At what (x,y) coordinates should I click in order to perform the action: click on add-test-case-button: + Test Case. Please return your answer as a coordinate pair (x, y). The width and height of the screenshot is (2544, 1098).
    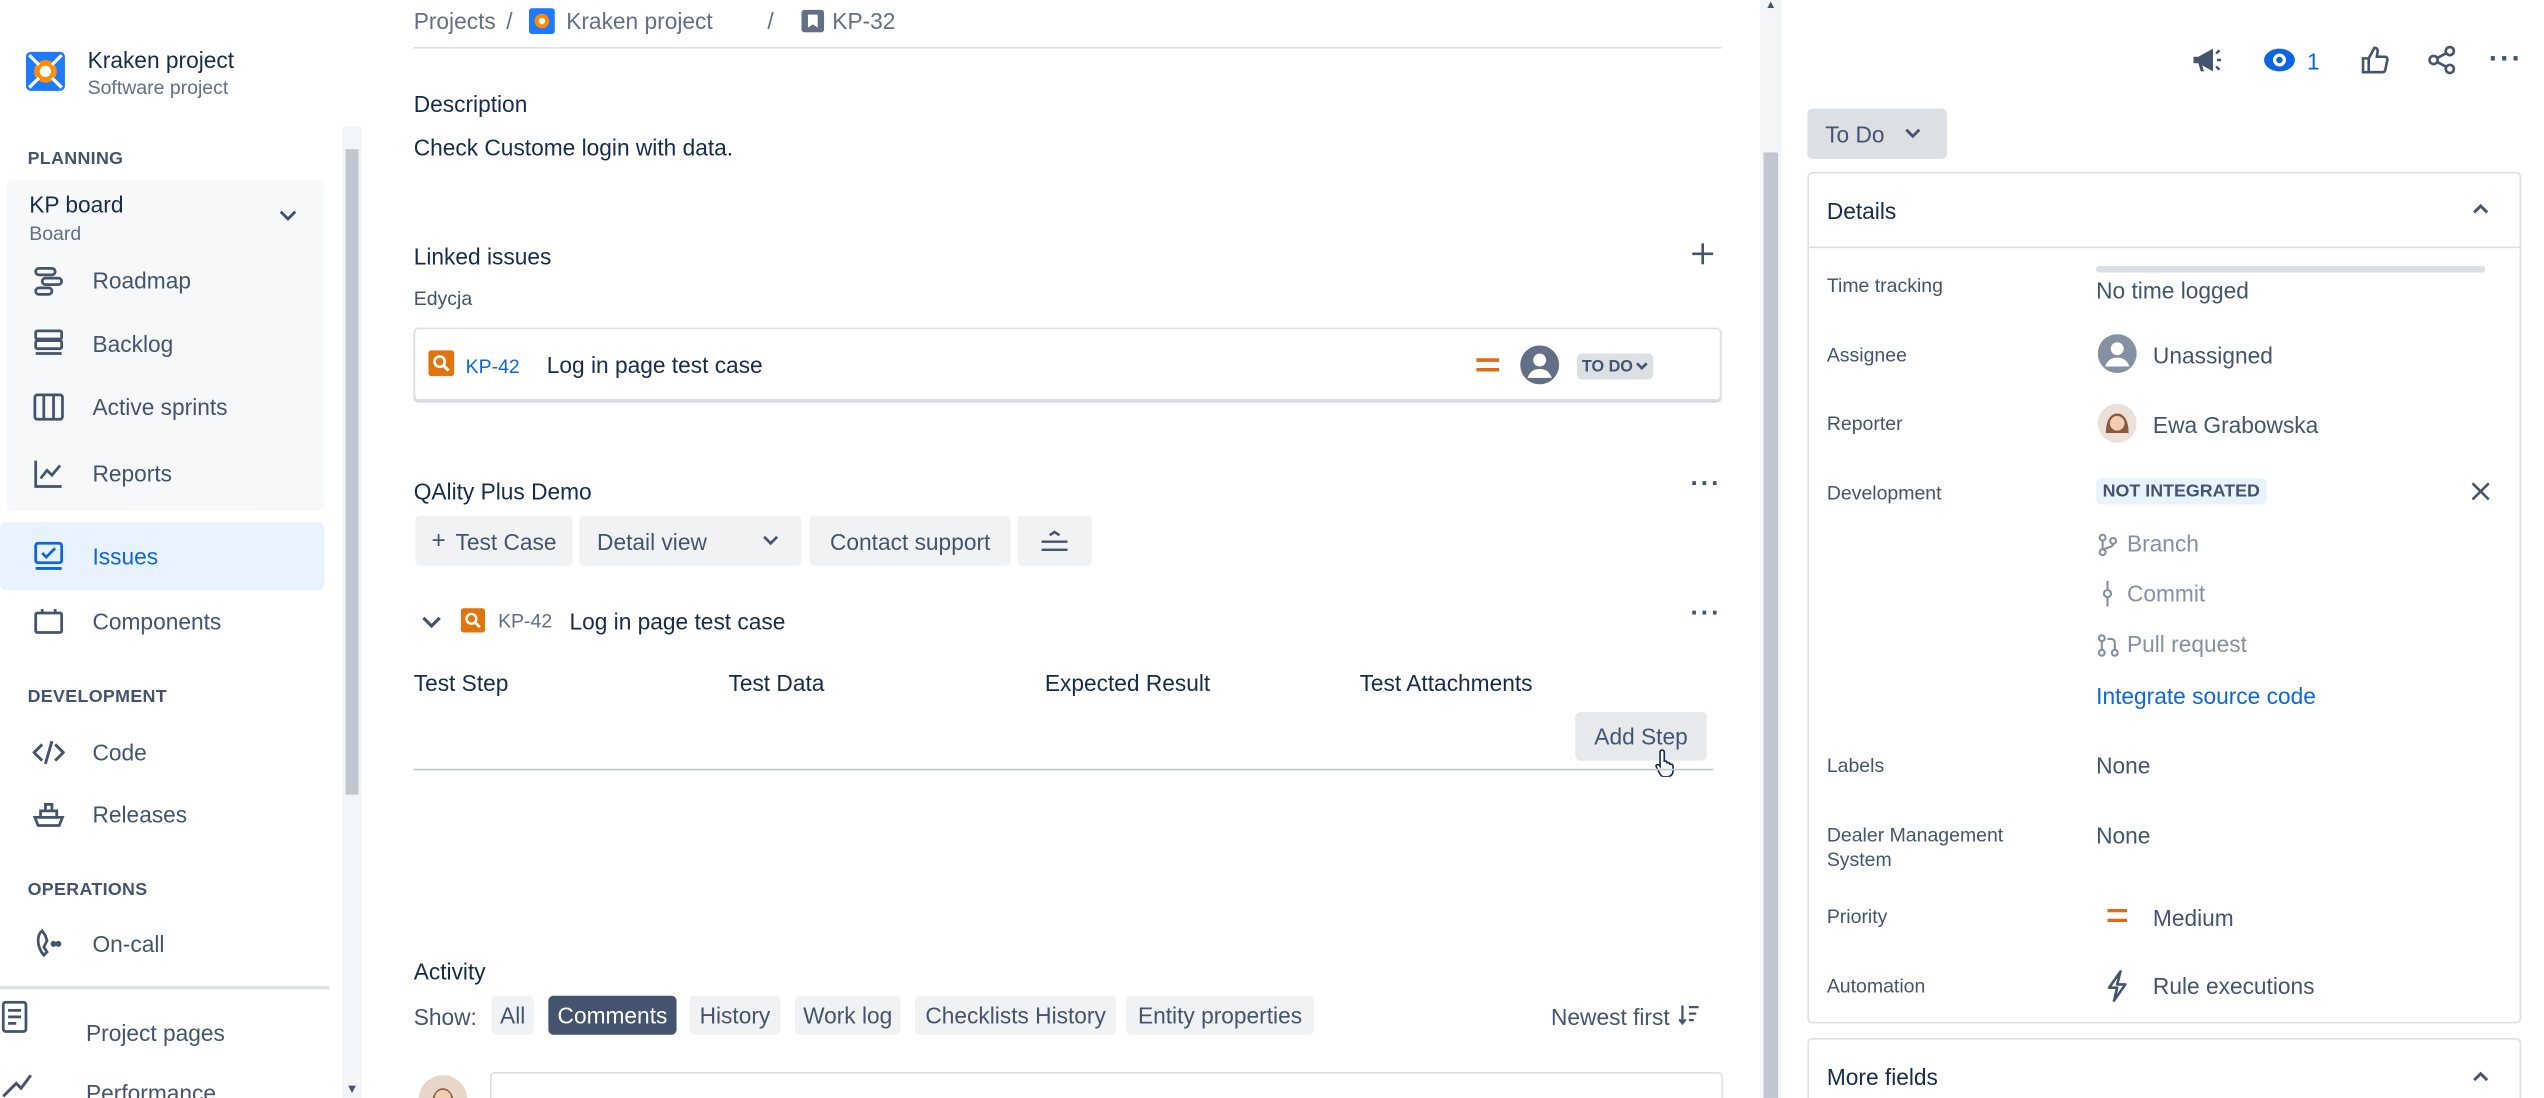
    Looking at the image, I should click on (494, 541).